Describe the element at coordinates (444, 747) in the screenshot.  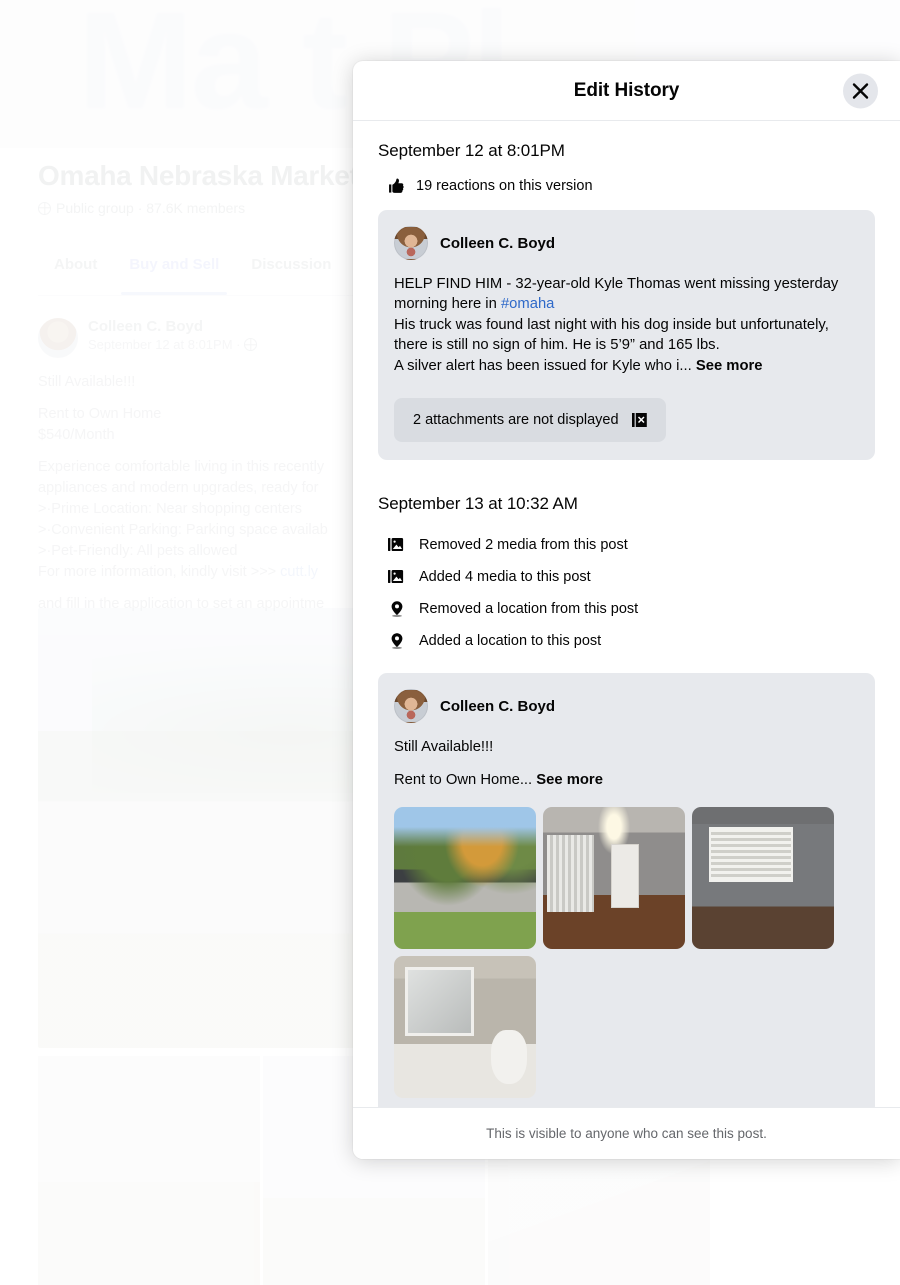
I see `post-text-line-1: Still Available!!!` at that location.